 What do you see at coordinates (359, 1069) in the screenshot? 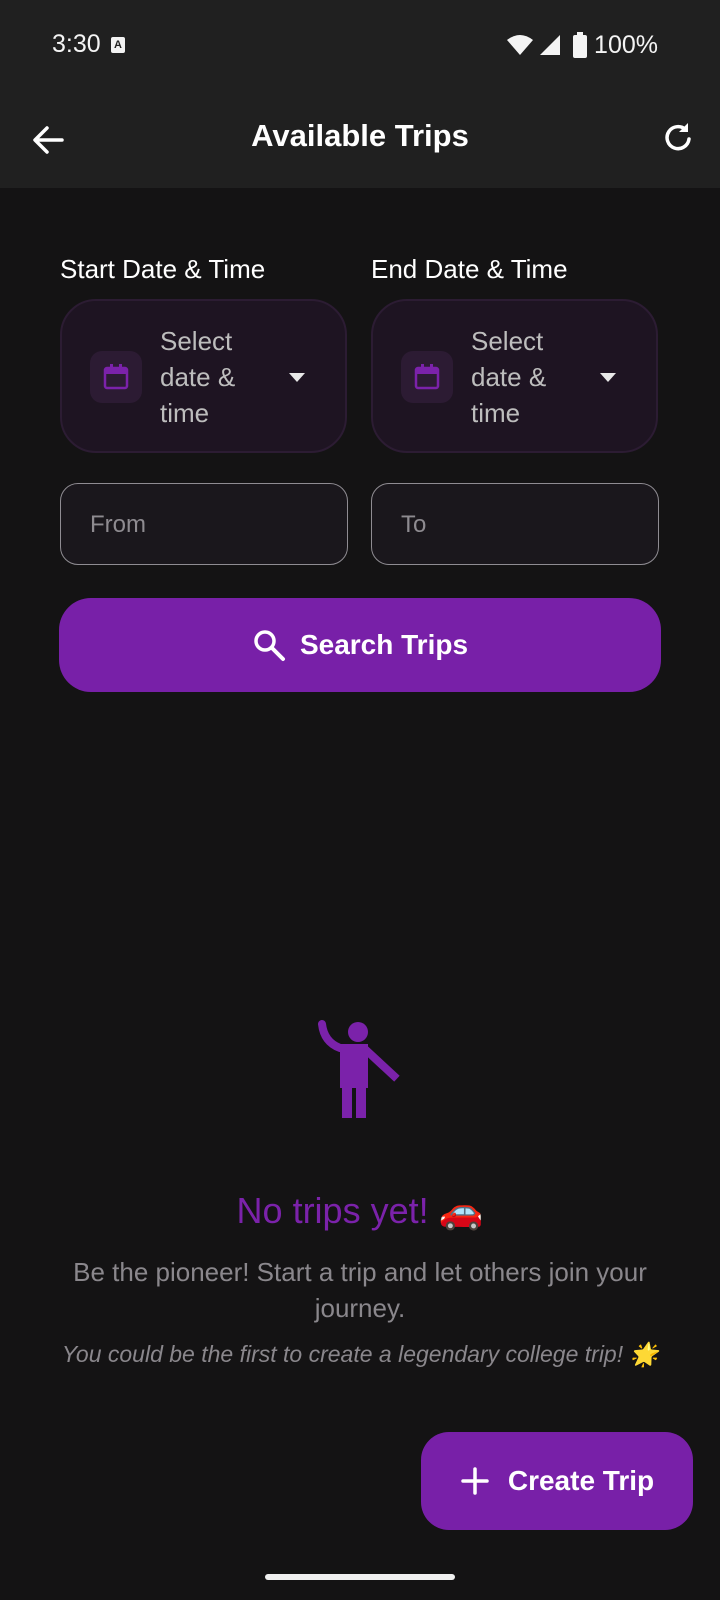
I see `waving-person-icon` at bounding box center [359, 1069].